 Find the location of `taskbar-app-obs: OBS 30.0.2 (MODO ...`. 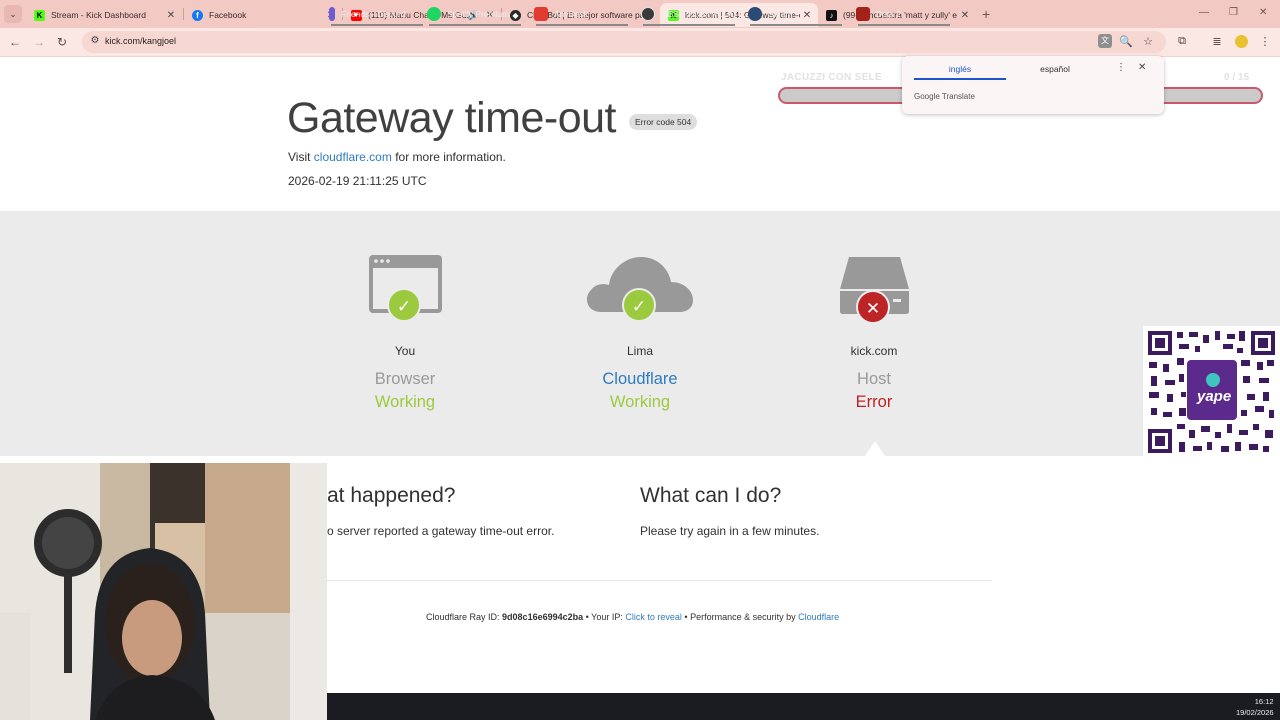

taskbar-app-obs: OBS 30.0.2 (MODO ... is located at coordinates (693, 14).